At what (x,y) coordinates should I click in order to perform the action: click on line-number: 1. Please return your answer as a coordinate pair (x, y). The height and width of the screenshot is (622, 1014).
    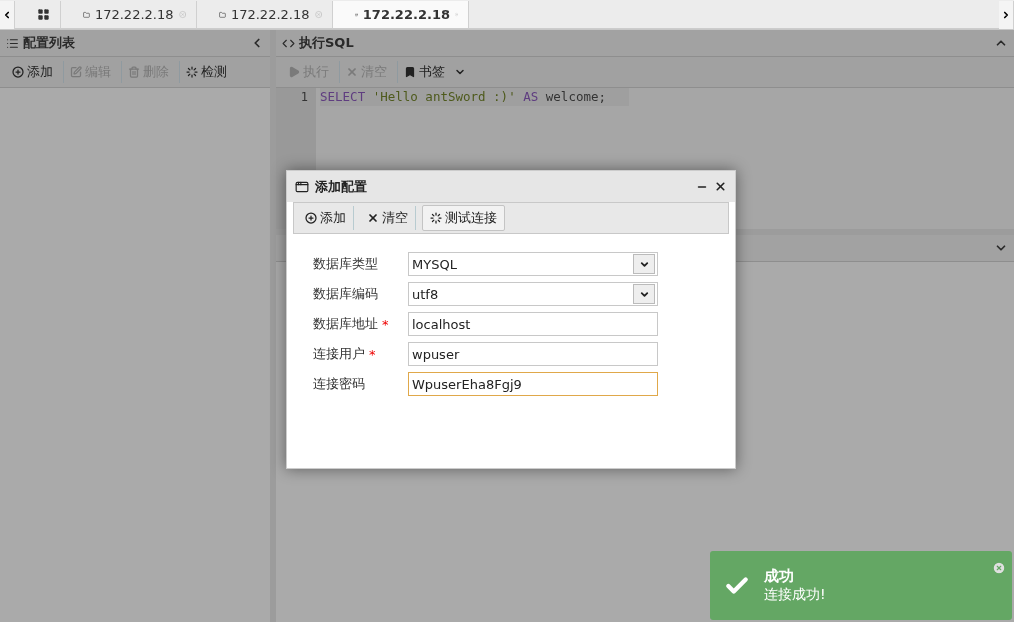
    Looking at the image, I should click on (303, 97).